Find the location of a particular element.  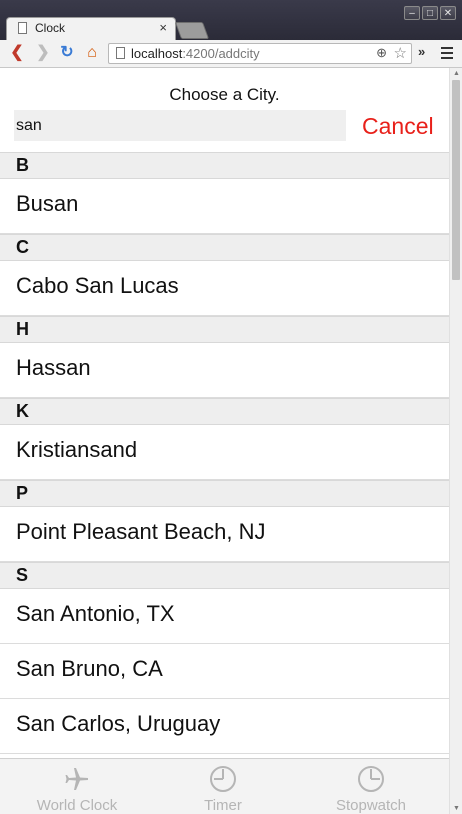

new-tab-button is located at coordinates (192, 30).